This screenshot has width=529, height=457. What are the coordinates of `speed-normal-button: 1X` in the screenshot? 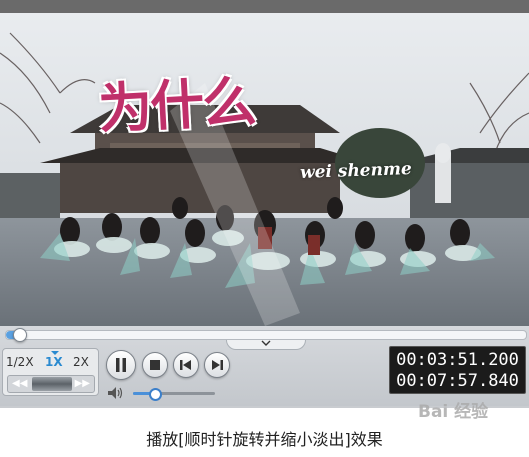 It's located at (54, 362).